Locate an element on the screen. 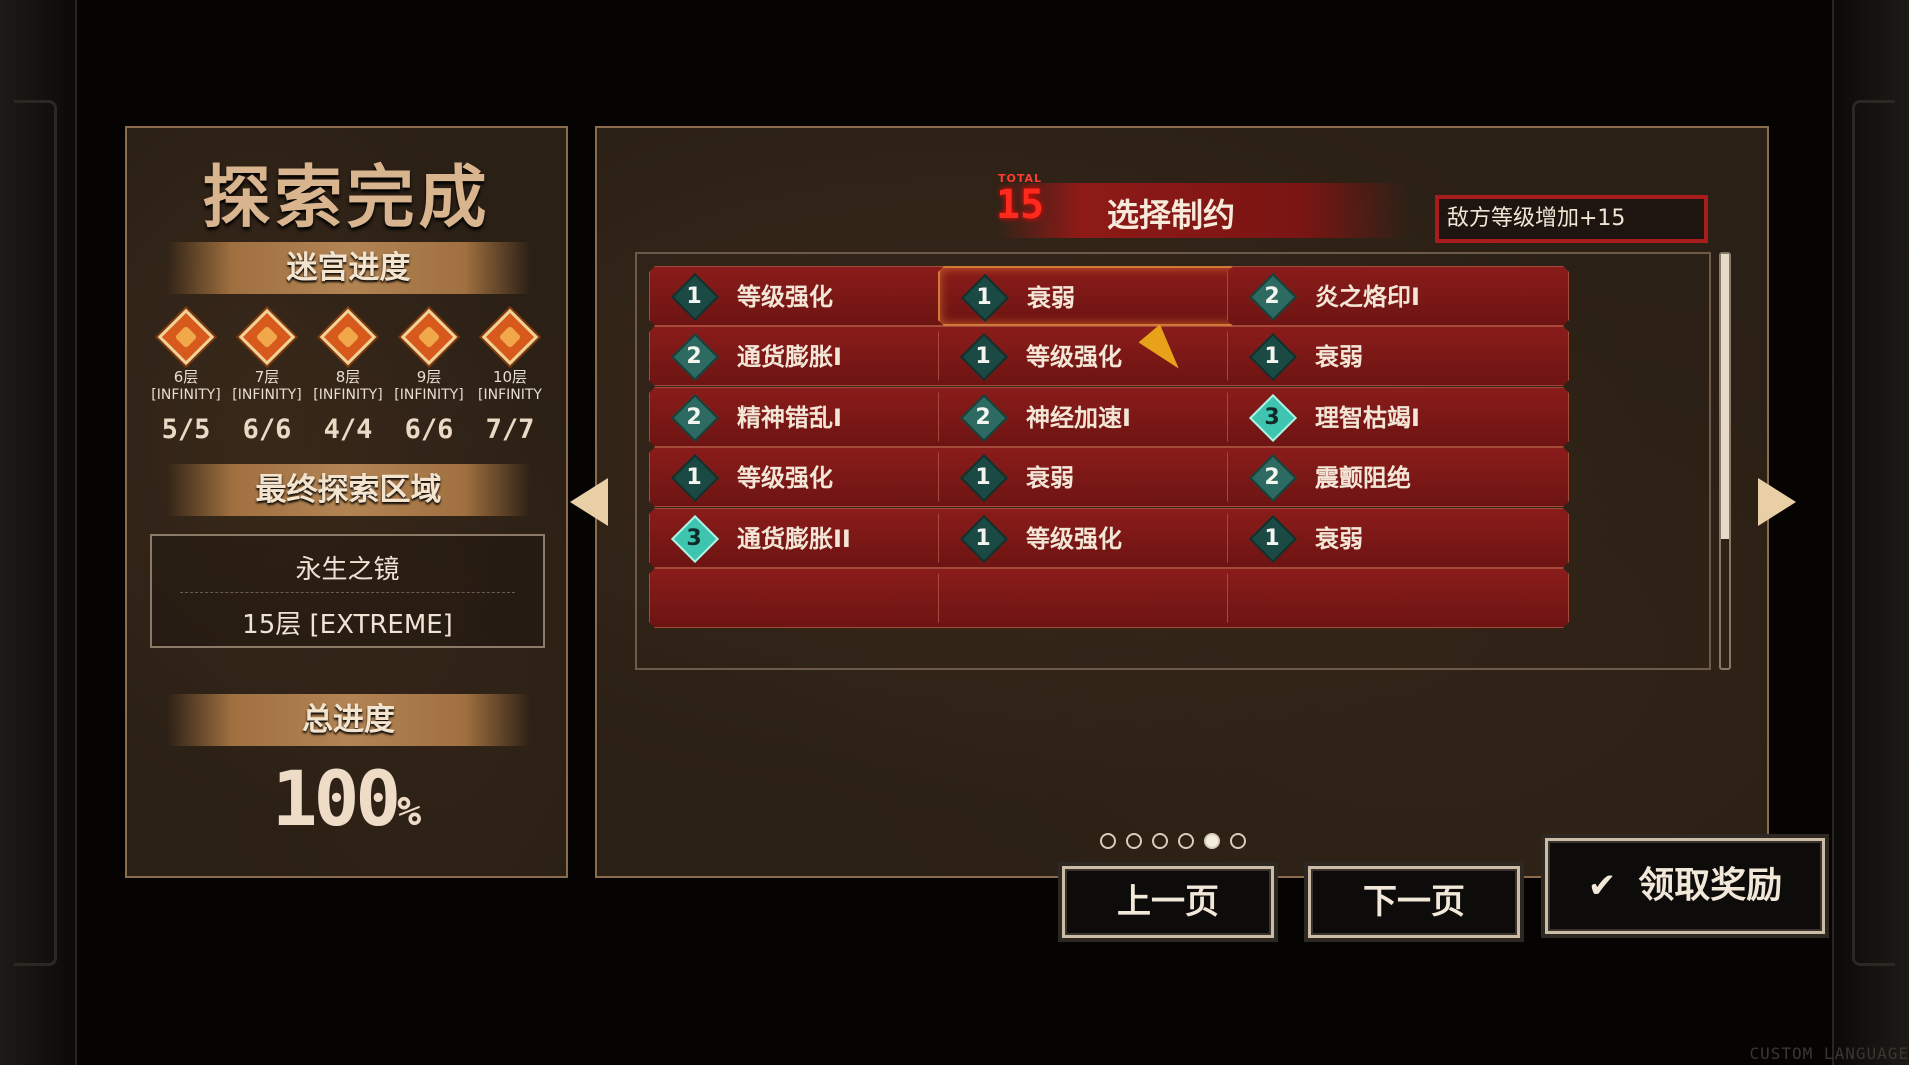 Image resolution: width=1909 pixels, height=1065 pixels. area-floor: 15层 [EXTREME] is located at coordinates (347, 625).